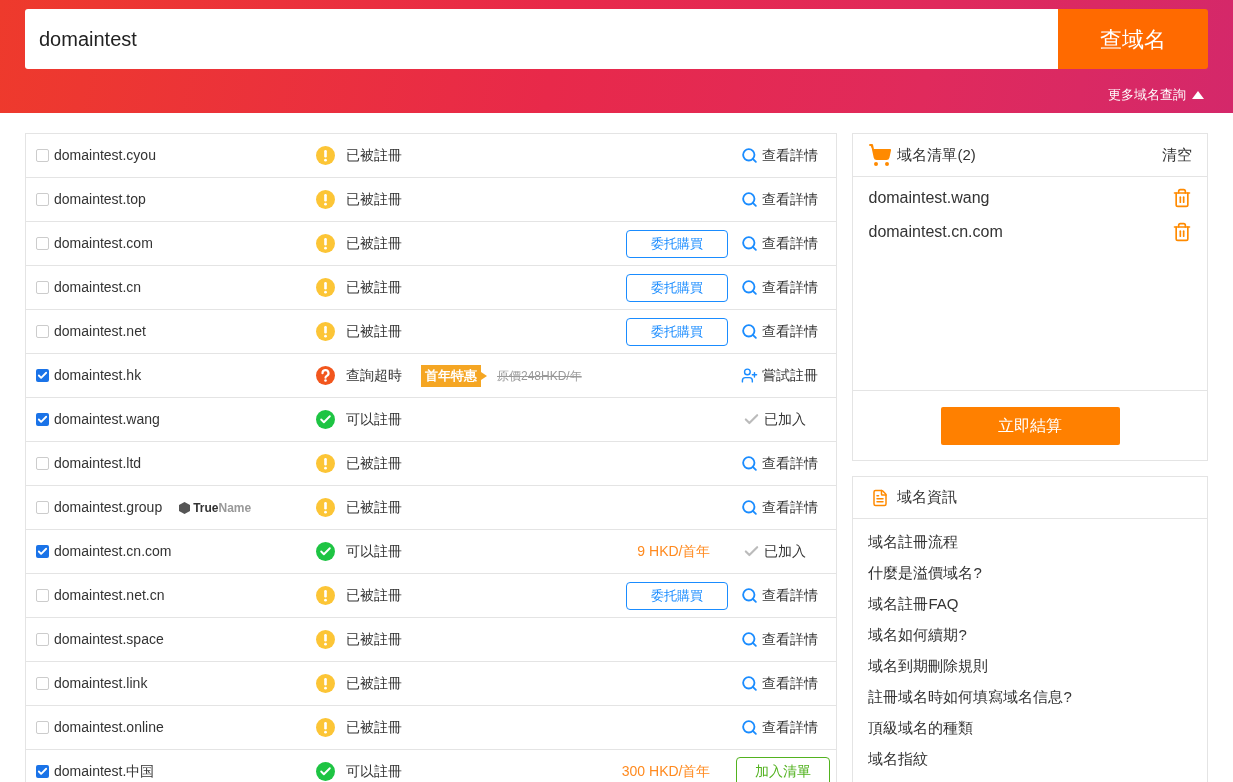  I want to click on cart-domain: domaintest.wang, so click(929, 198).